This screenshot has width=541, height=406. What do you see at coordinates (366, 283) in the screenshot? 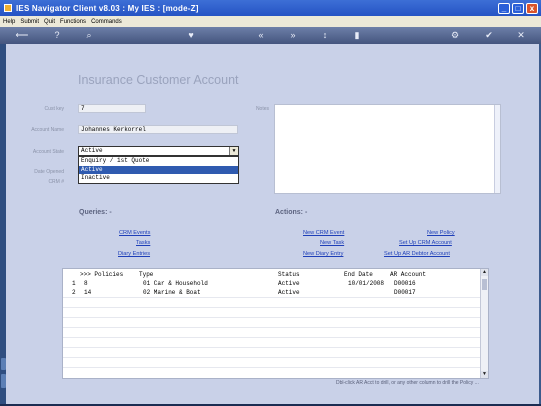
I see `end-date-cell: 10/01/2008` at bounding box center [366, 283].